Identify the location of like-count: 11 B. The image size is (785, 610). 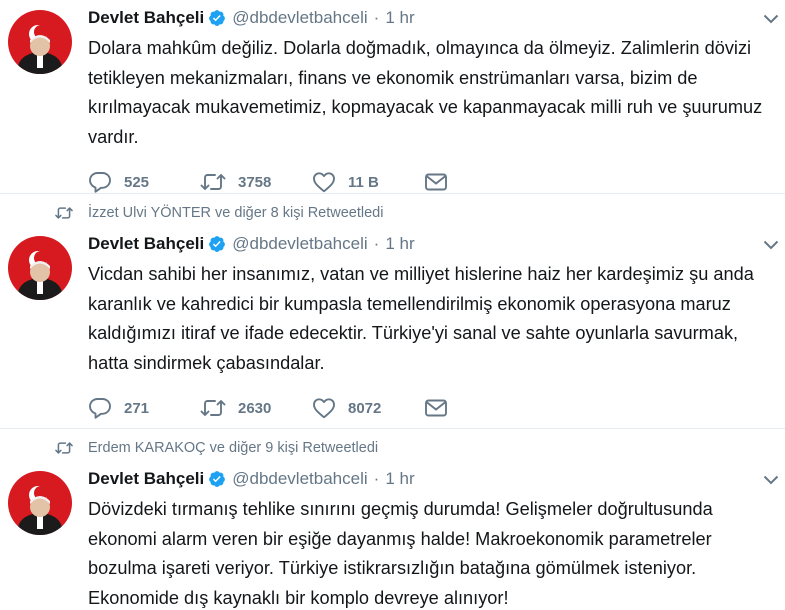
(363, 182).